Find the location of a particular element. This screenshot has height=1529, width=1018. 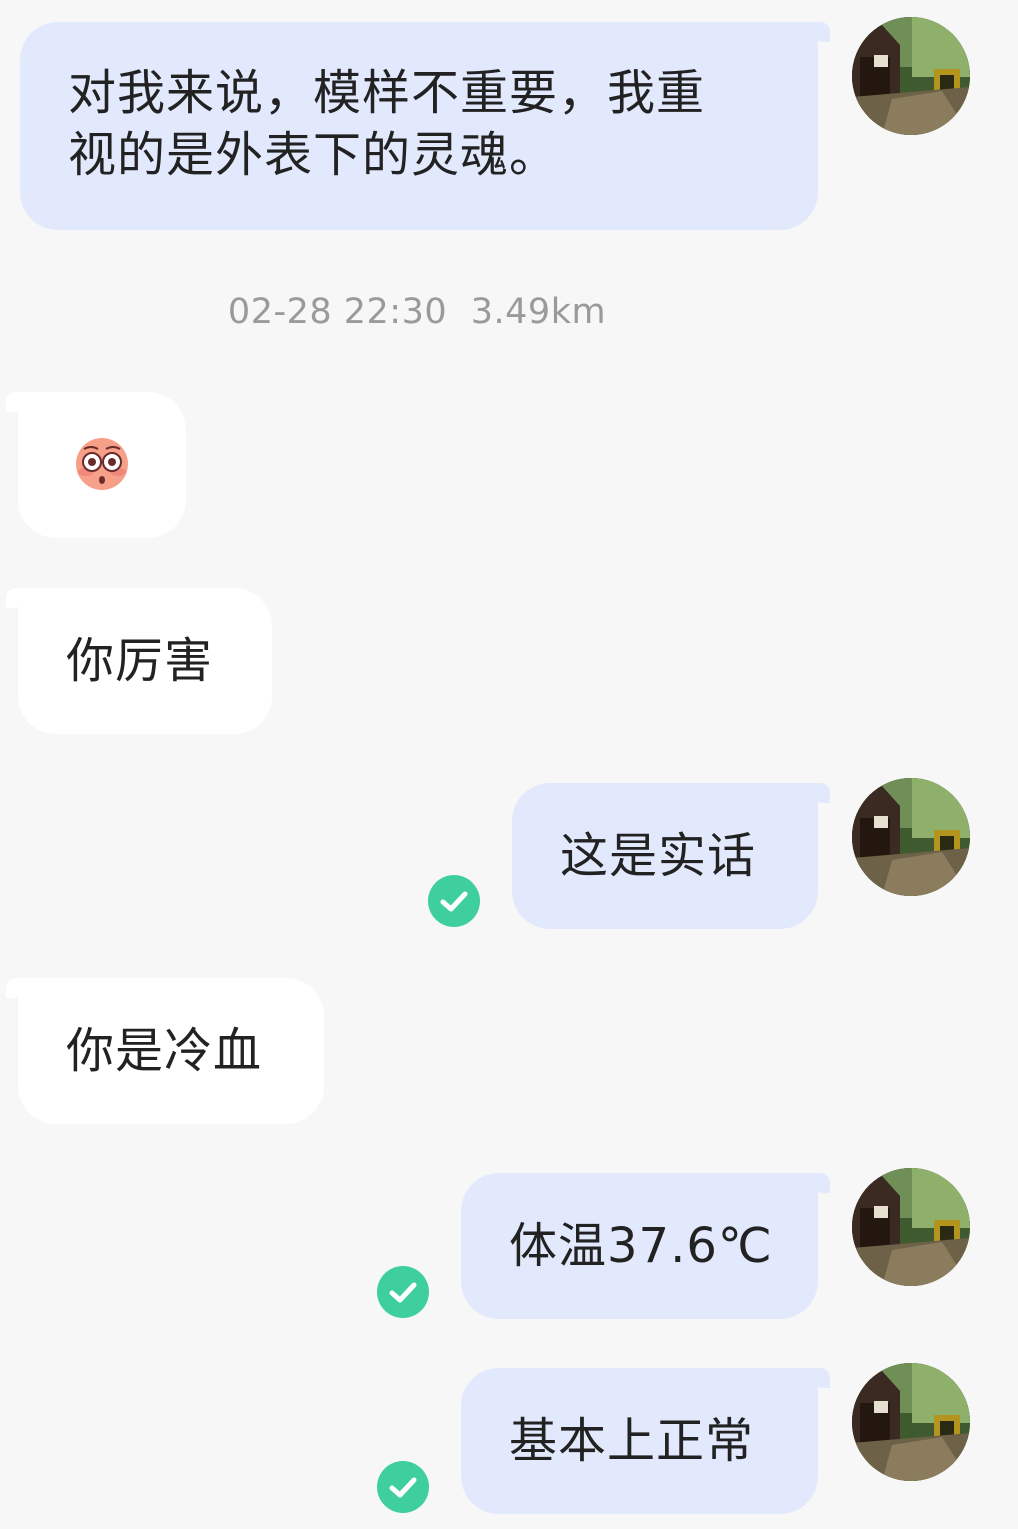

message-bubble-incoming: 你厉害 is located at coordinates (139, 661).